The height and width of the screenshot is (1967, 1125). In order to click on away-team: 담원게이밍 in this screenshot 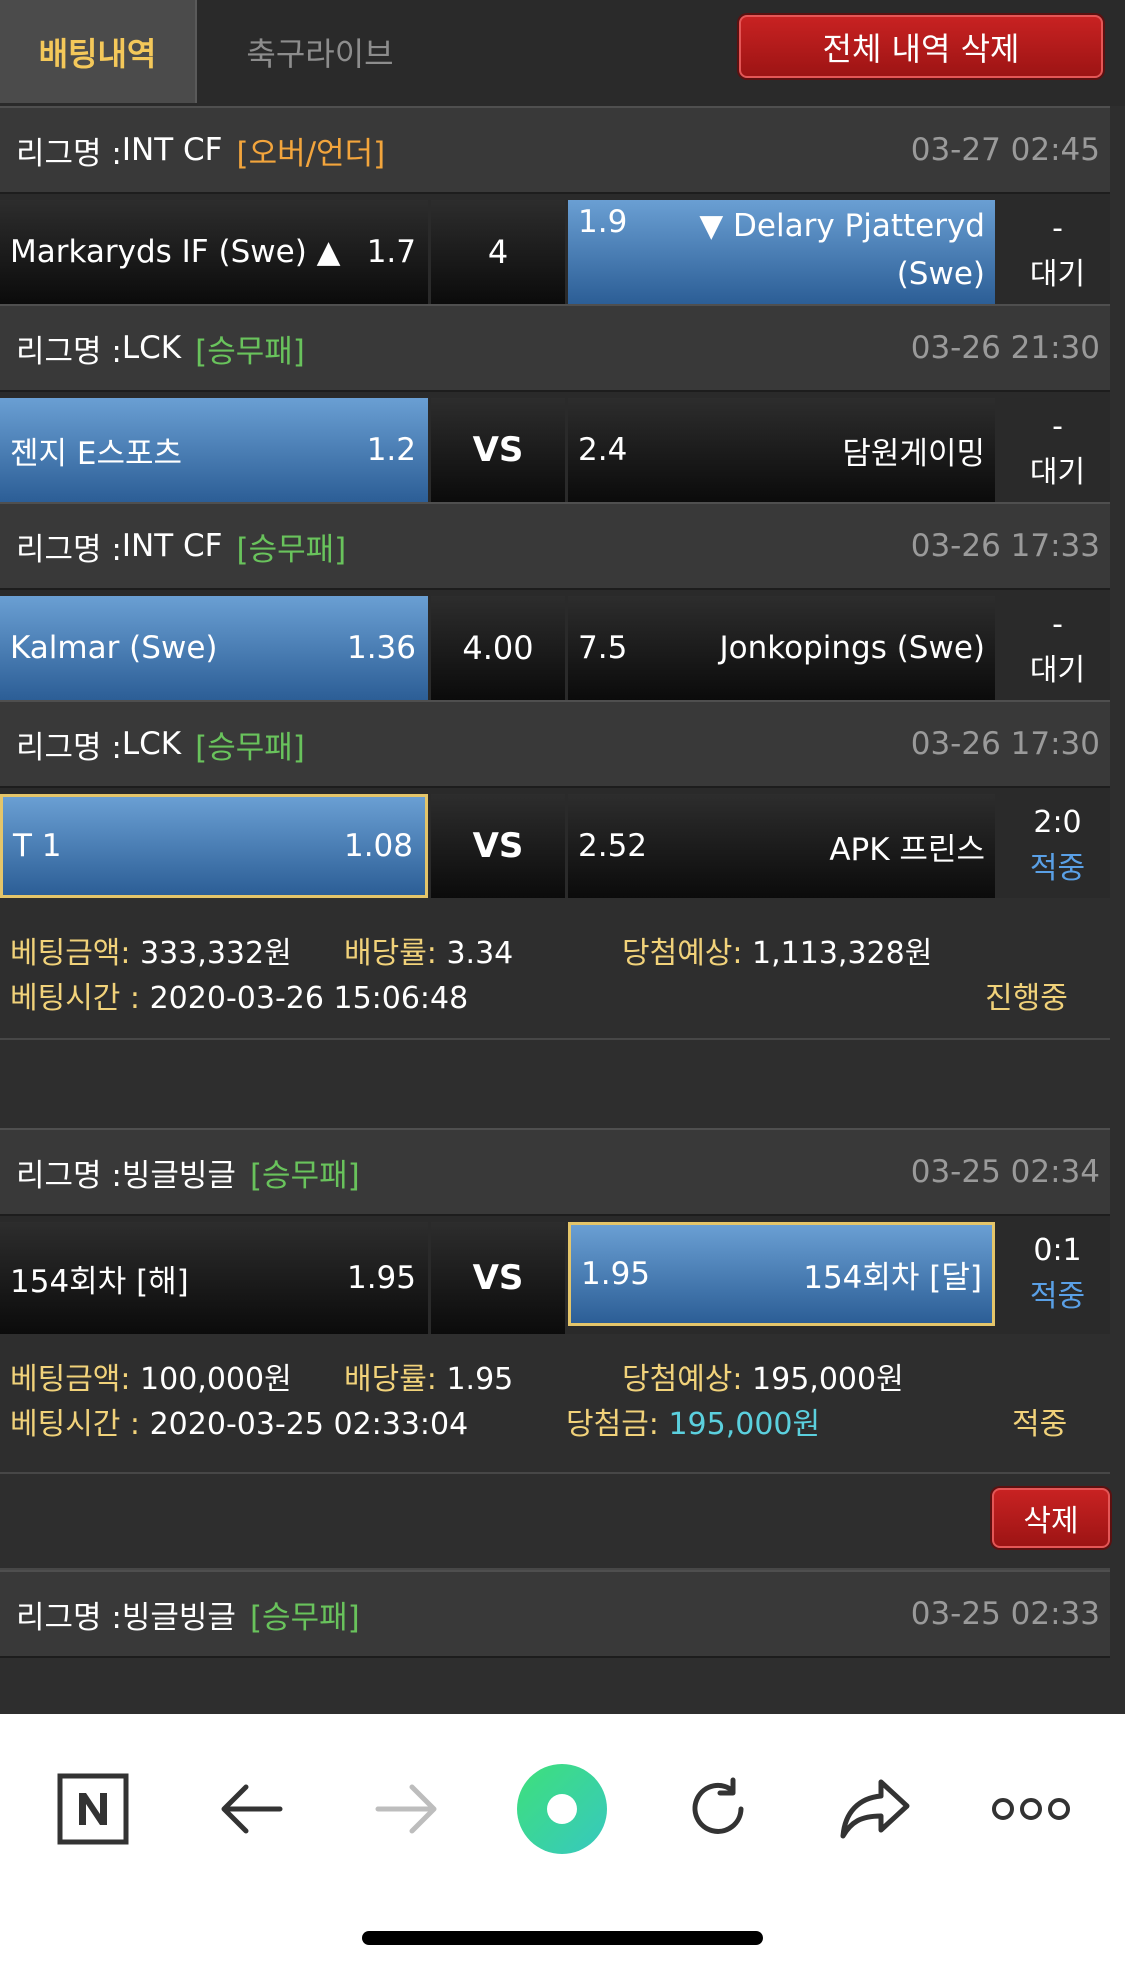, I will do `click(913, 453)`.